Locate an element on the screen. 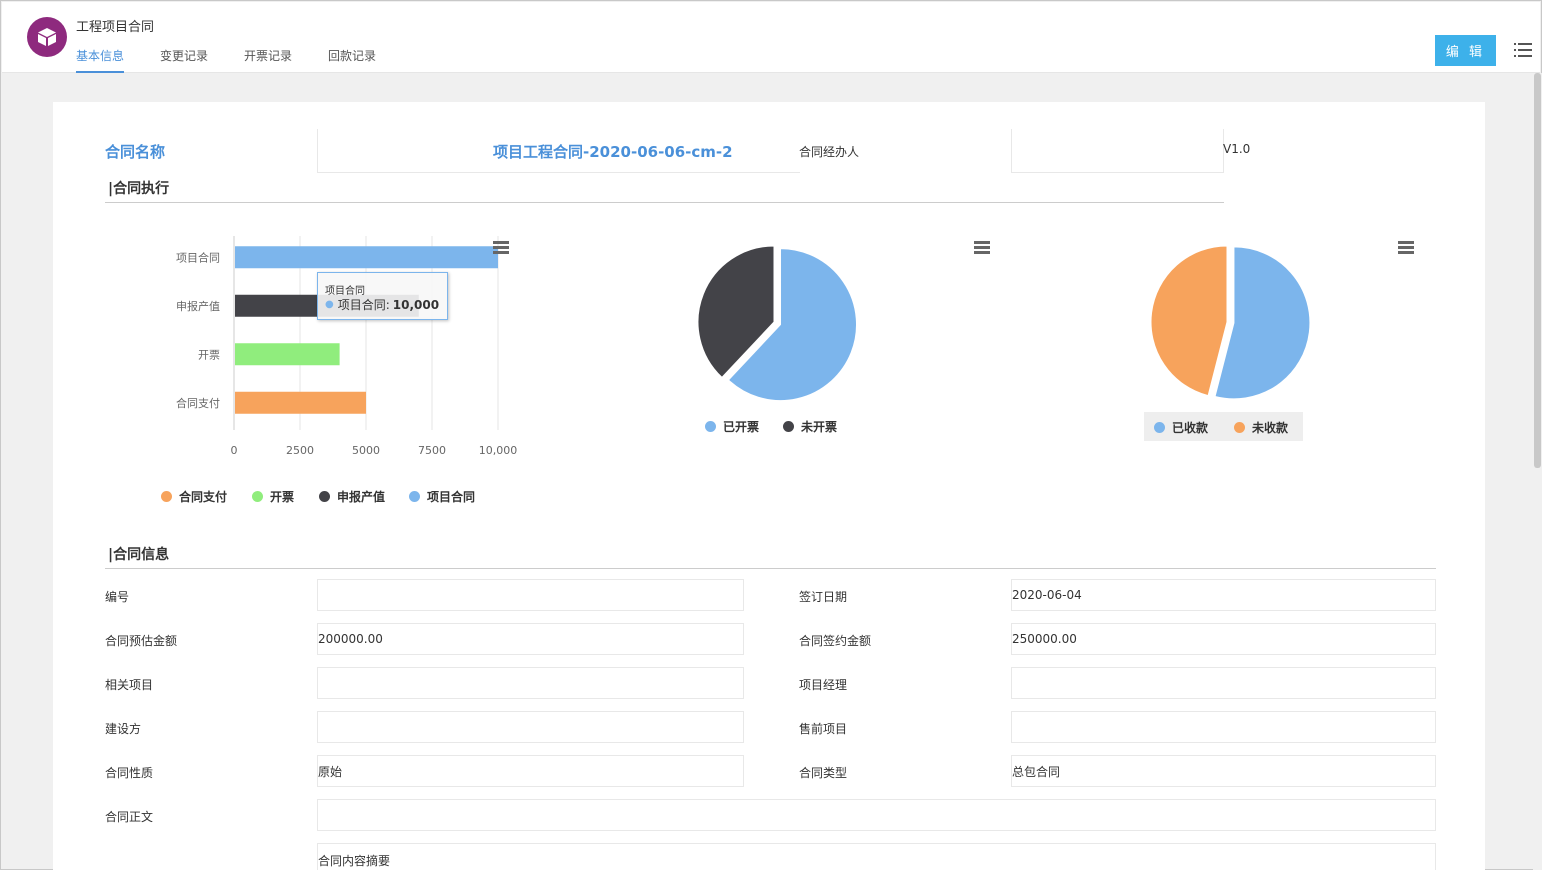  tab-invoice-records: 开票记录 is located at coordinates (268, 60).